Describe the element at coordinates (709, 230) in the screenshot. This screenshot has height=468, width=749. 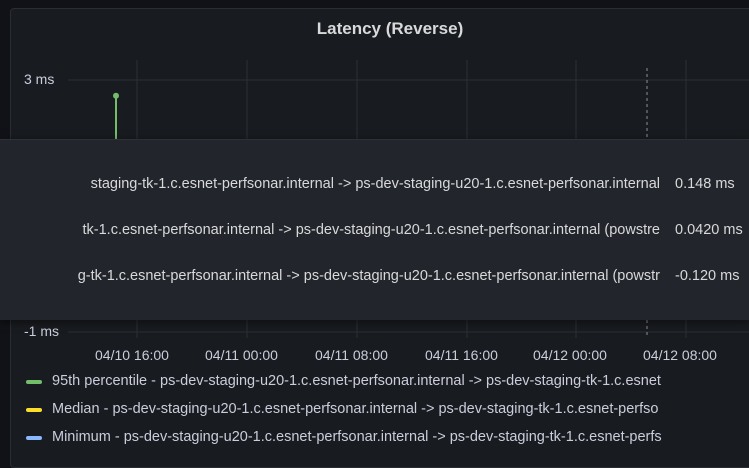
I see `tooltip-value: 0.0420 ms` at that location.